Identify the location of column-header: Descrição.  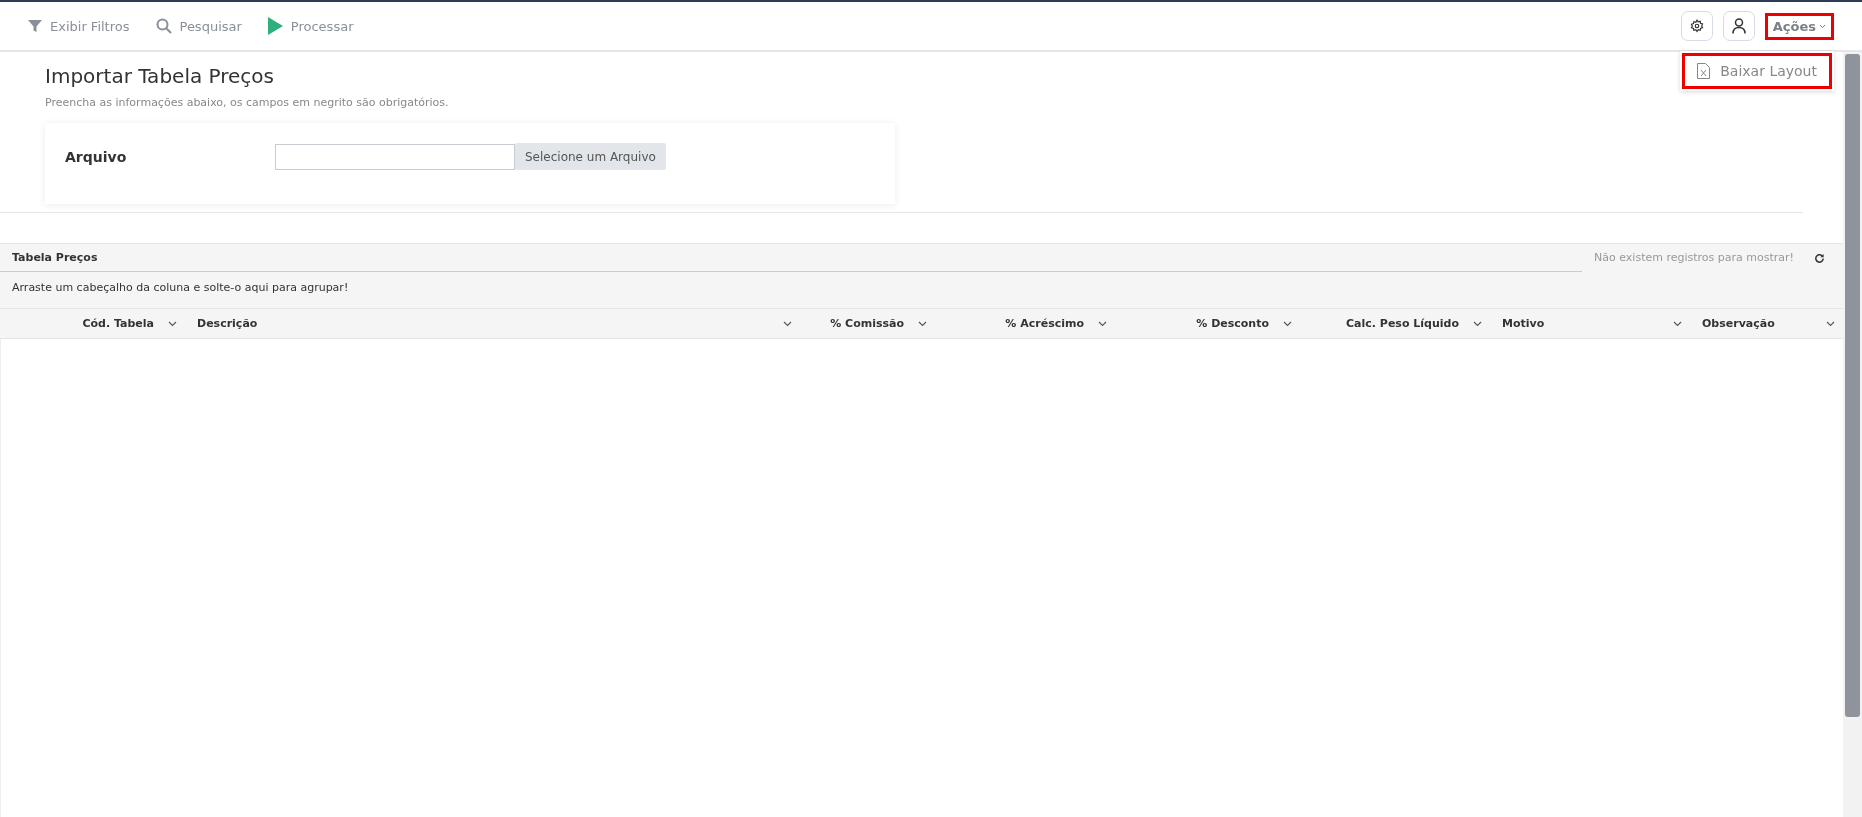
(227, 323).